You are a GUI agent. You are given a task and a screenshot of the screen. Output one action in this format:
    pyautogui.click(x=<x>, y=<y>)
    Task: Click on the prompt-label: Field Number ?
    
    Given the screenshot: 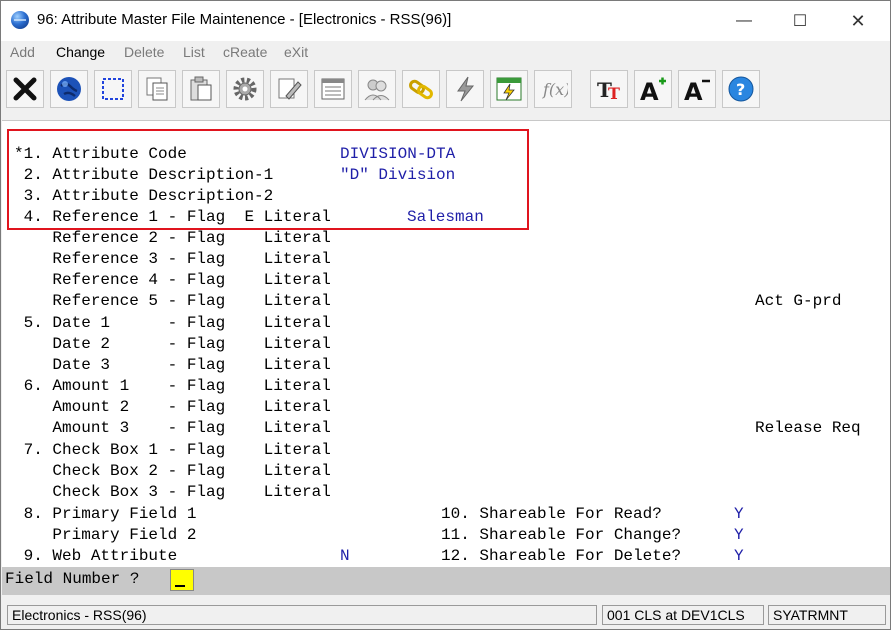 What is the action you would take?
    pyautogui.click(x=72, y=579)
    